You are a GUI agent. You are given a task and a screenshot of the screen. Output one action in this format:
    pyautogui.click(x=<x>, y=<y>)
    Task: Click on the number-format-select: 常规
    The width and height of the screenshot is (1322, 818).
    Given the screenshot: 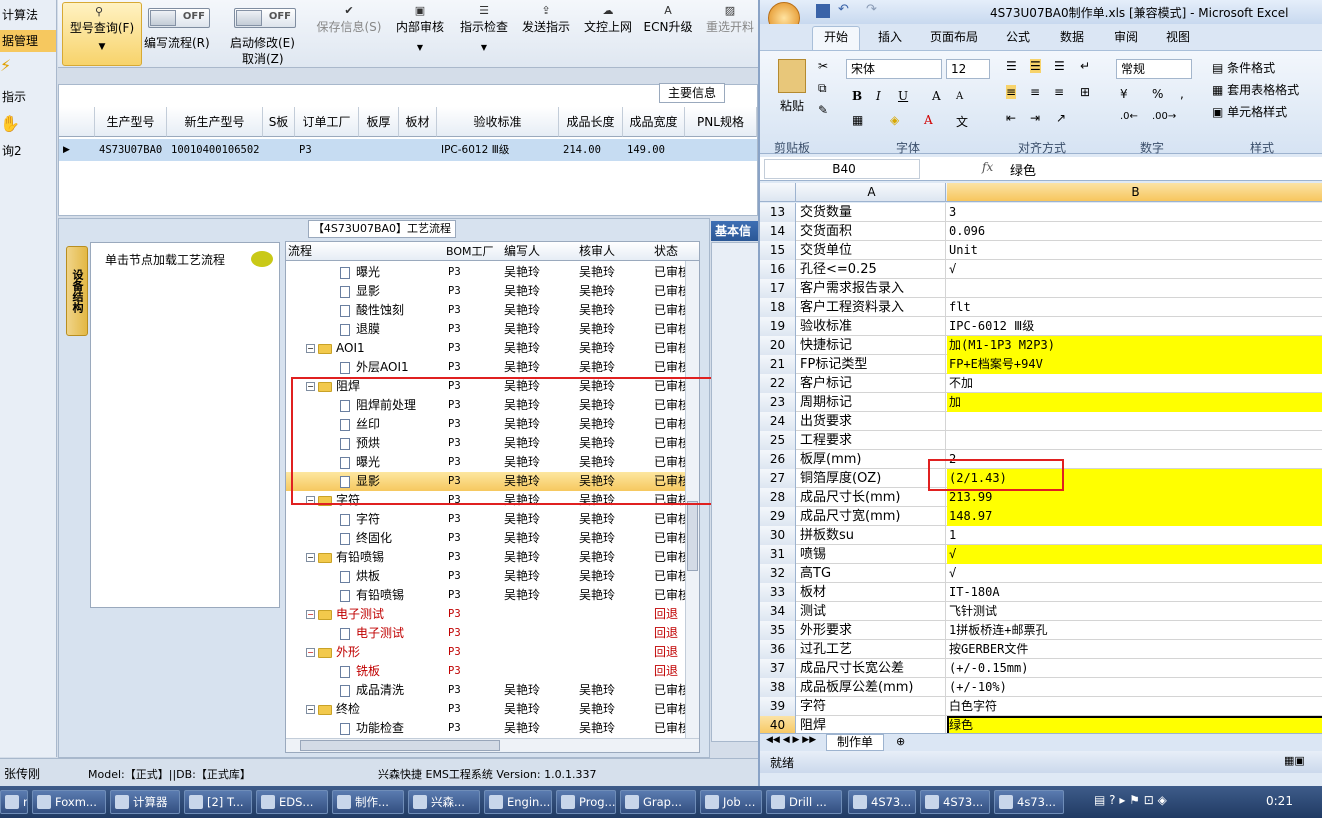 What is the action you would take?
    pyautogui.click(x=1154, y=69)
    